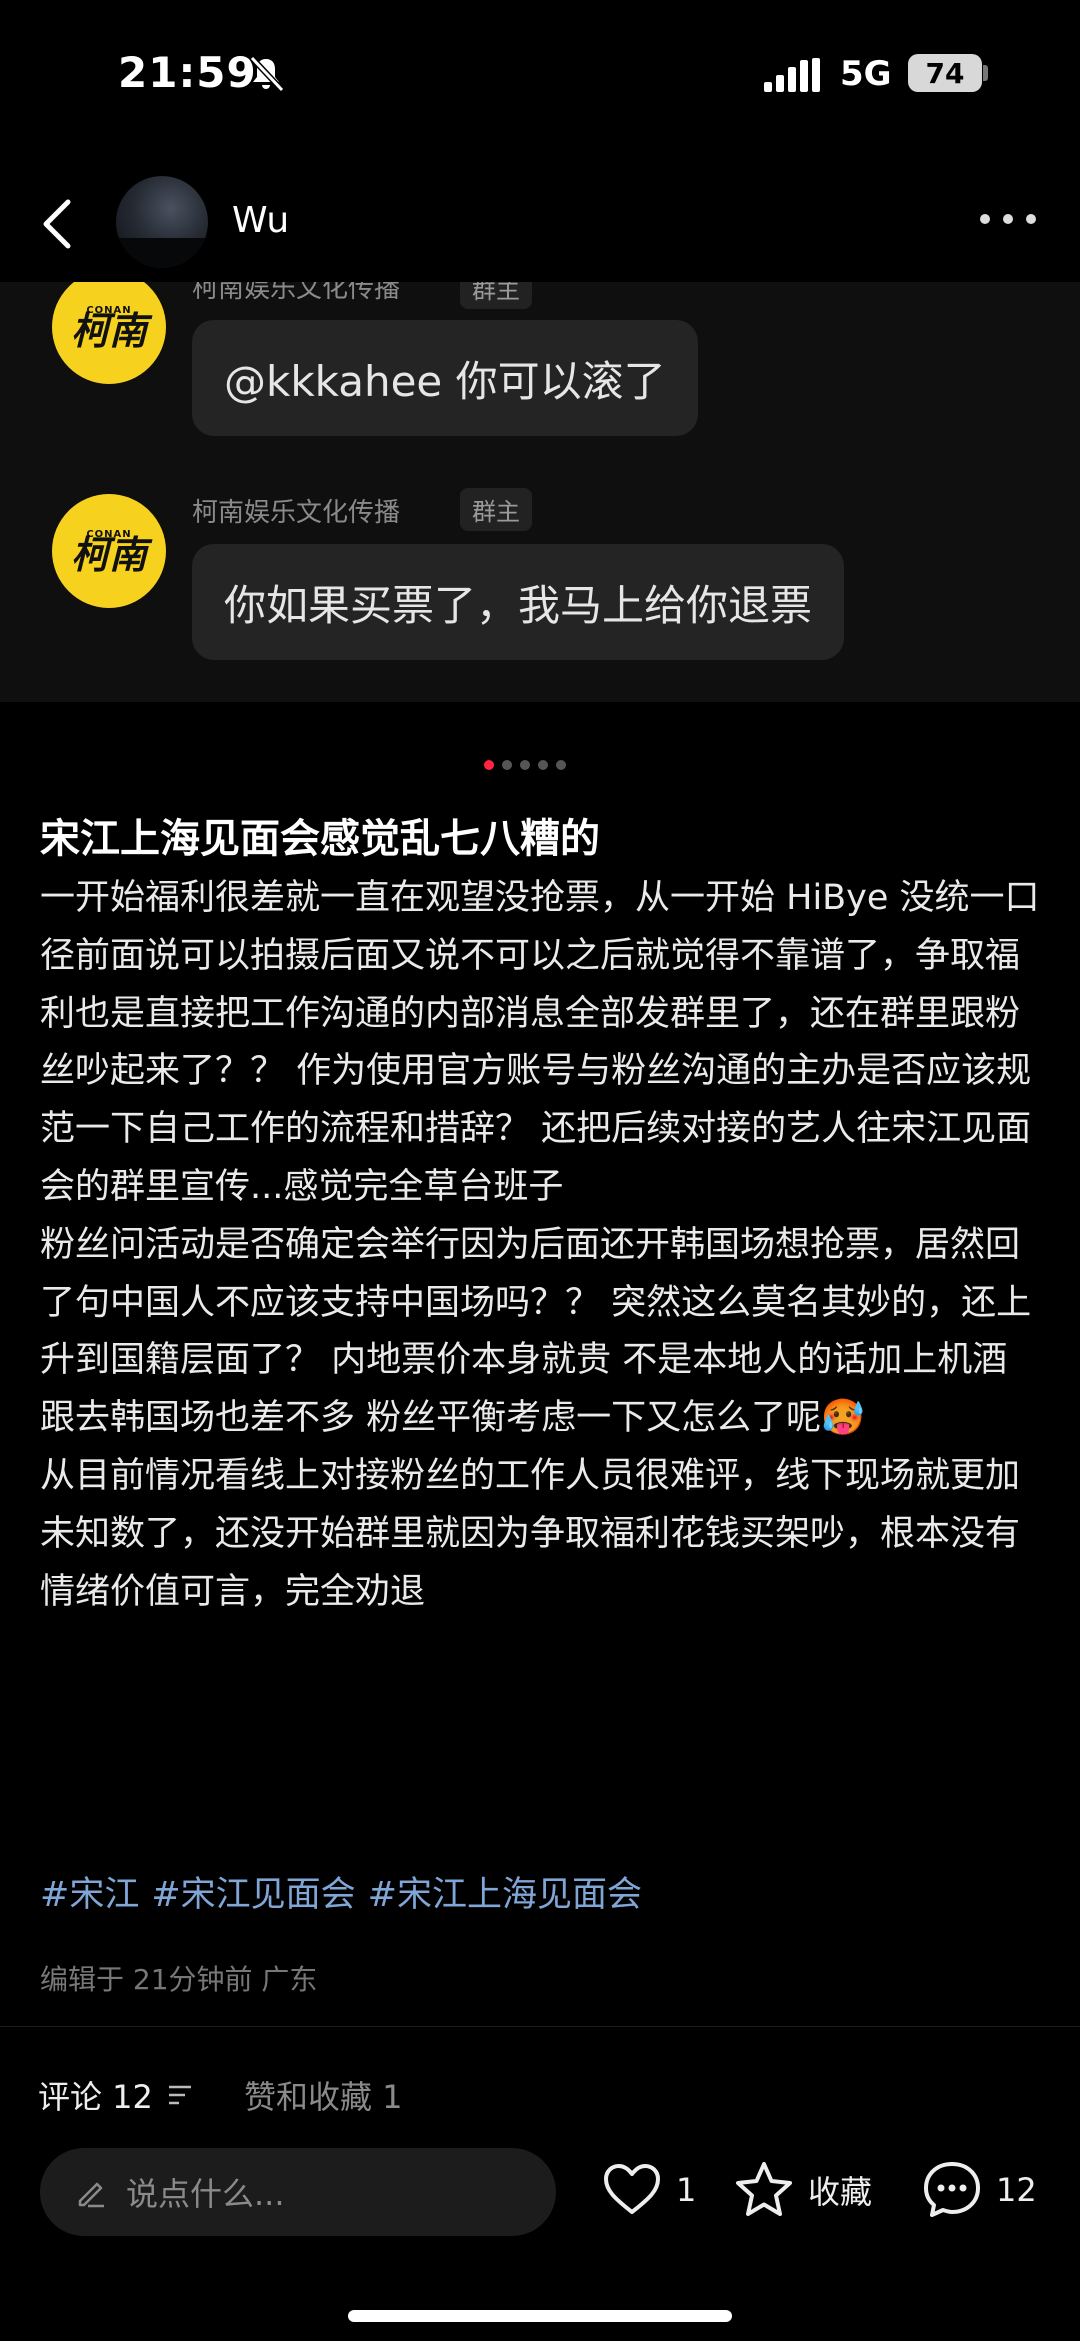  I want to click on tab-comments-label: 评论 12, so click(95, 2097).